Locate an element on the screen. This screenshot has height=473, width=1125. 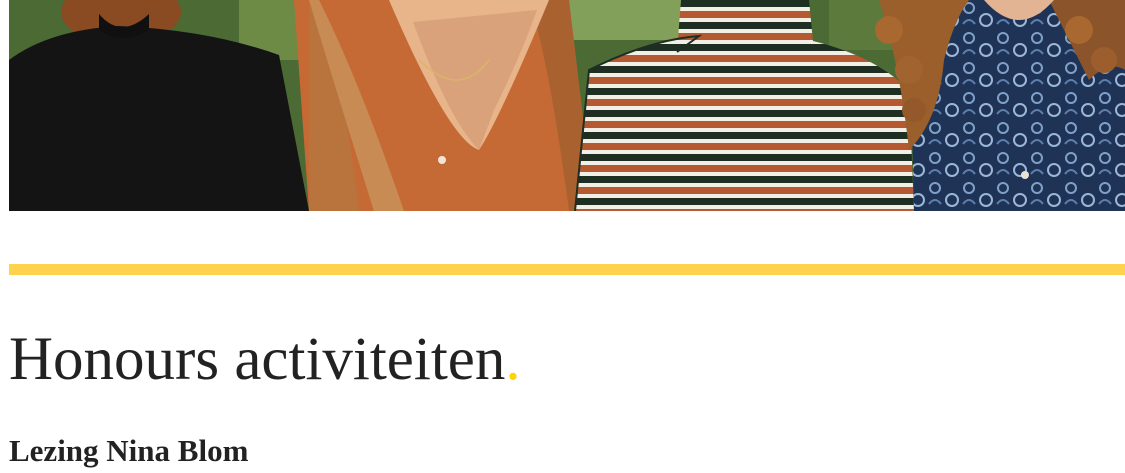
page-title: Honours activiteiten. is located at coordinates (265, 360).